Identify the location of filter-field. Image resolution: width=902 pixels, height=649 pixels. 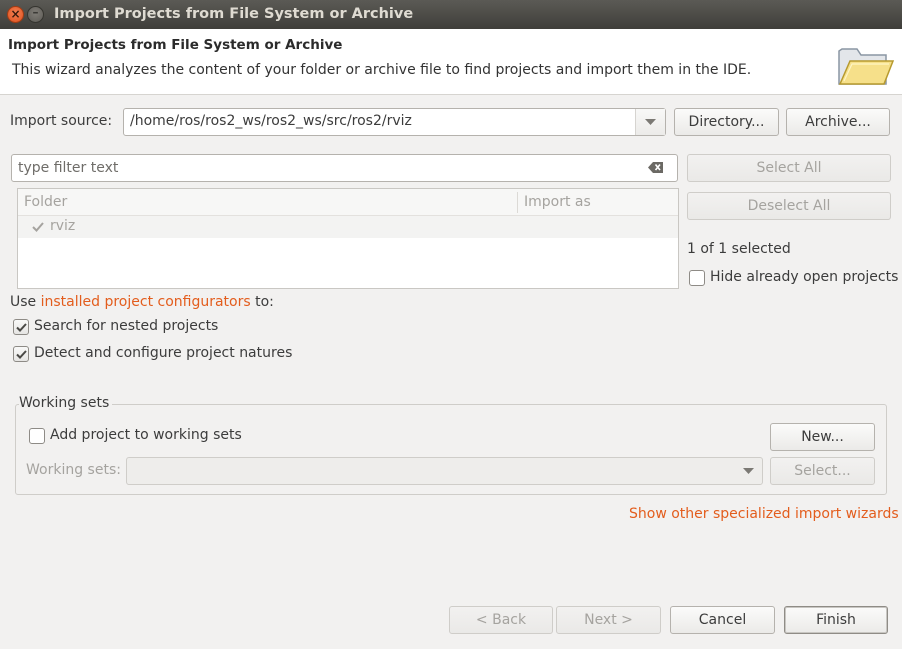
(344, 168).